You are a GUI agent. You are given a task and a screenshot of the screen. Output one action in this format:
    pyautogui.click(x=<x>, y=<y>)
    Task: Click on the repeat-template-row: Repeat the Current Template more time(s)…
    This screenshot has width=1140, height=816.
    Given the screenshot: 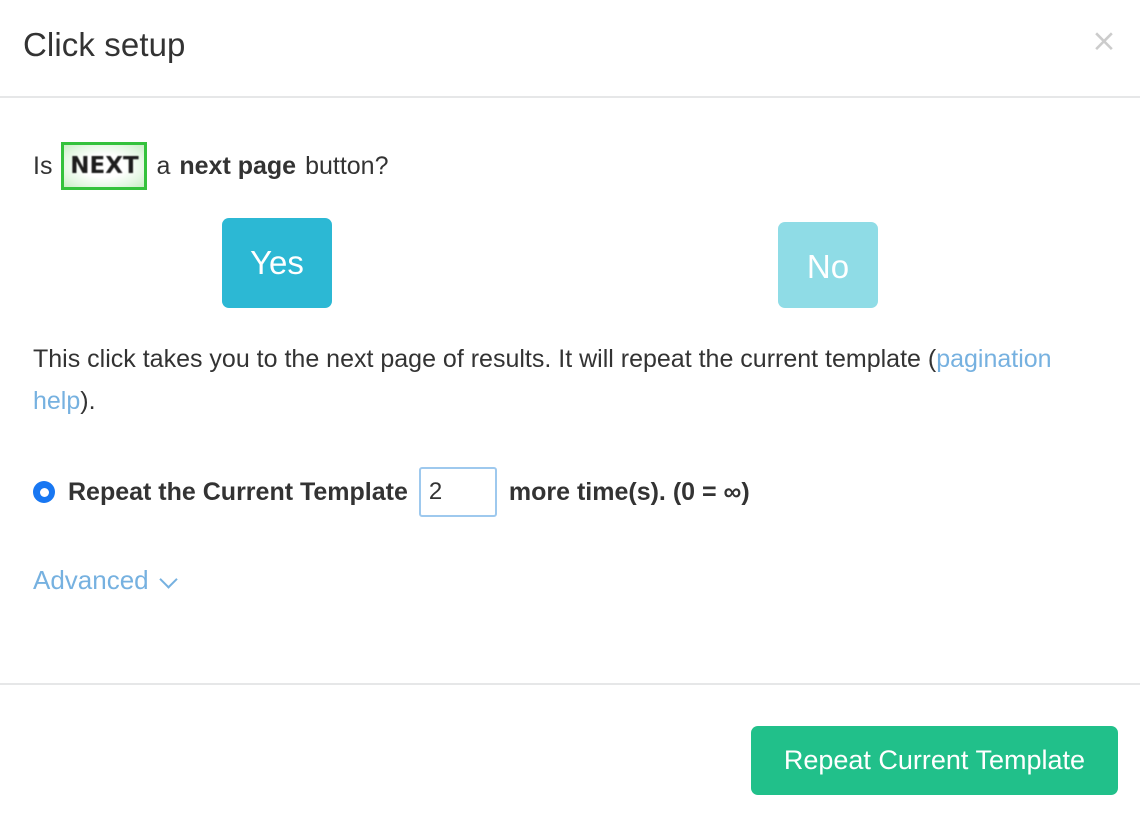 What is the action you would take?
    pyautogui.click(x=570, y=492)
    